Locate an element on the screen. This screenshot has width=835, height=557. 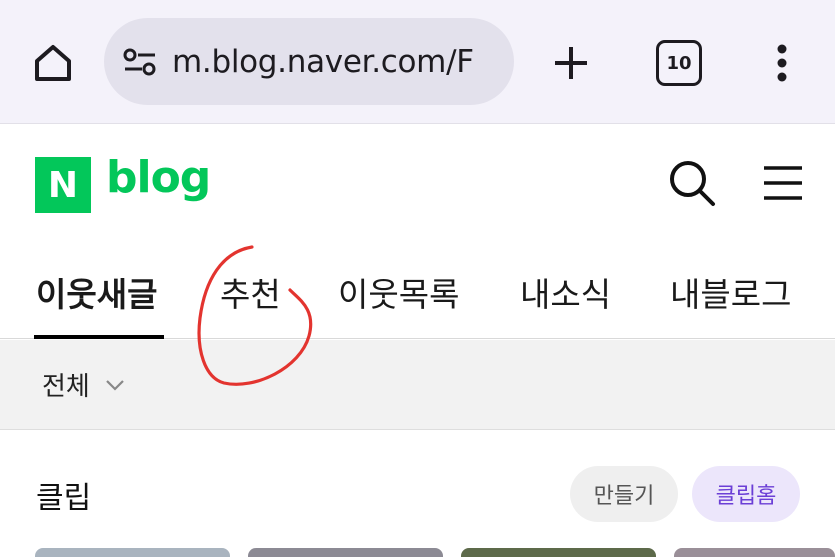
tab-my-news: 내소식 is located at coordinates (565, 292).